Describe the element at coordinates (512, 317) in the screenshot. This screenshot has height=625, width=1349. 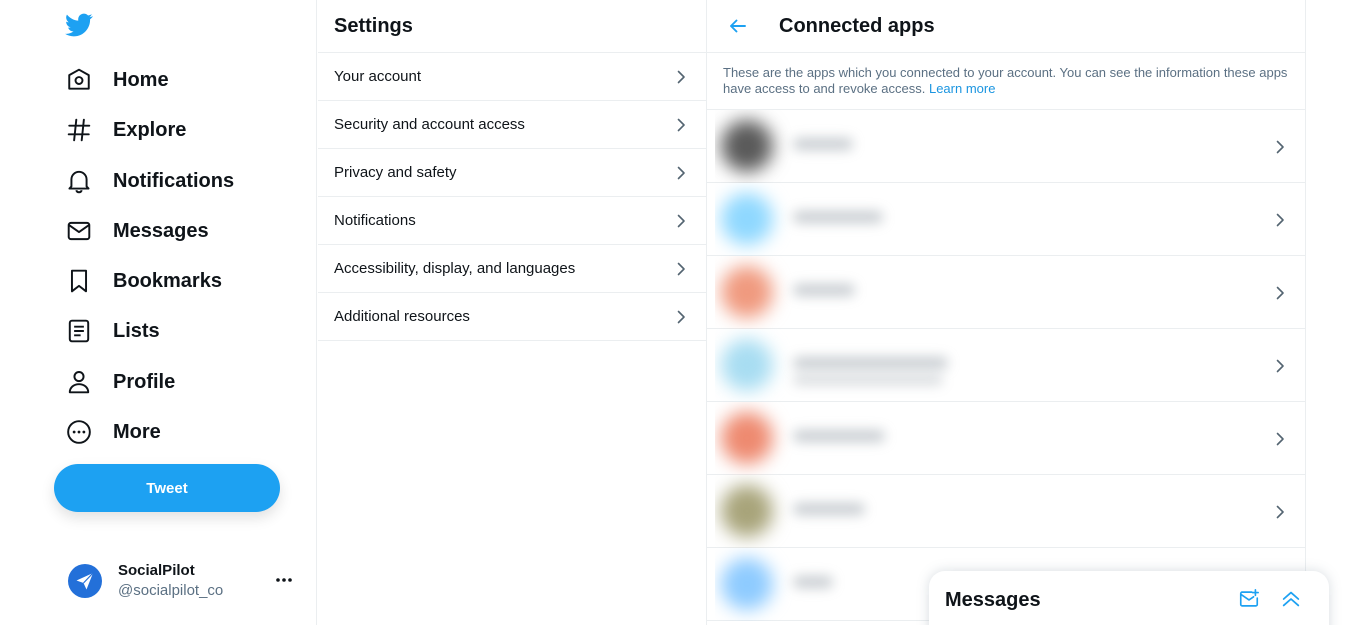
I see `settings-item-additional-resources: Additional resources` at that location.